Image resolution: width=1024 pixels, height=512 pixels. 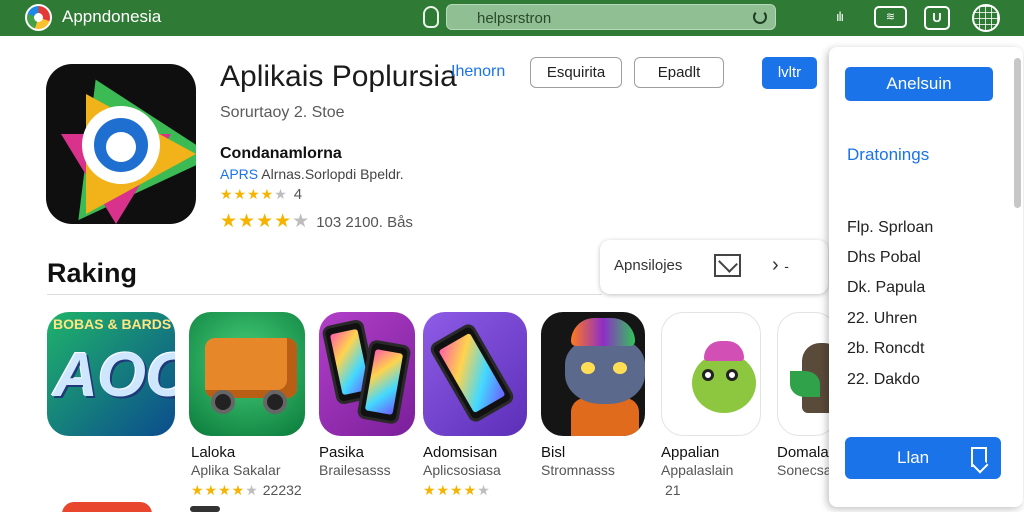 What do you see at coordinates (617, 18) in the screenshot?
I see `search-input` at bounding box center [617, 18].